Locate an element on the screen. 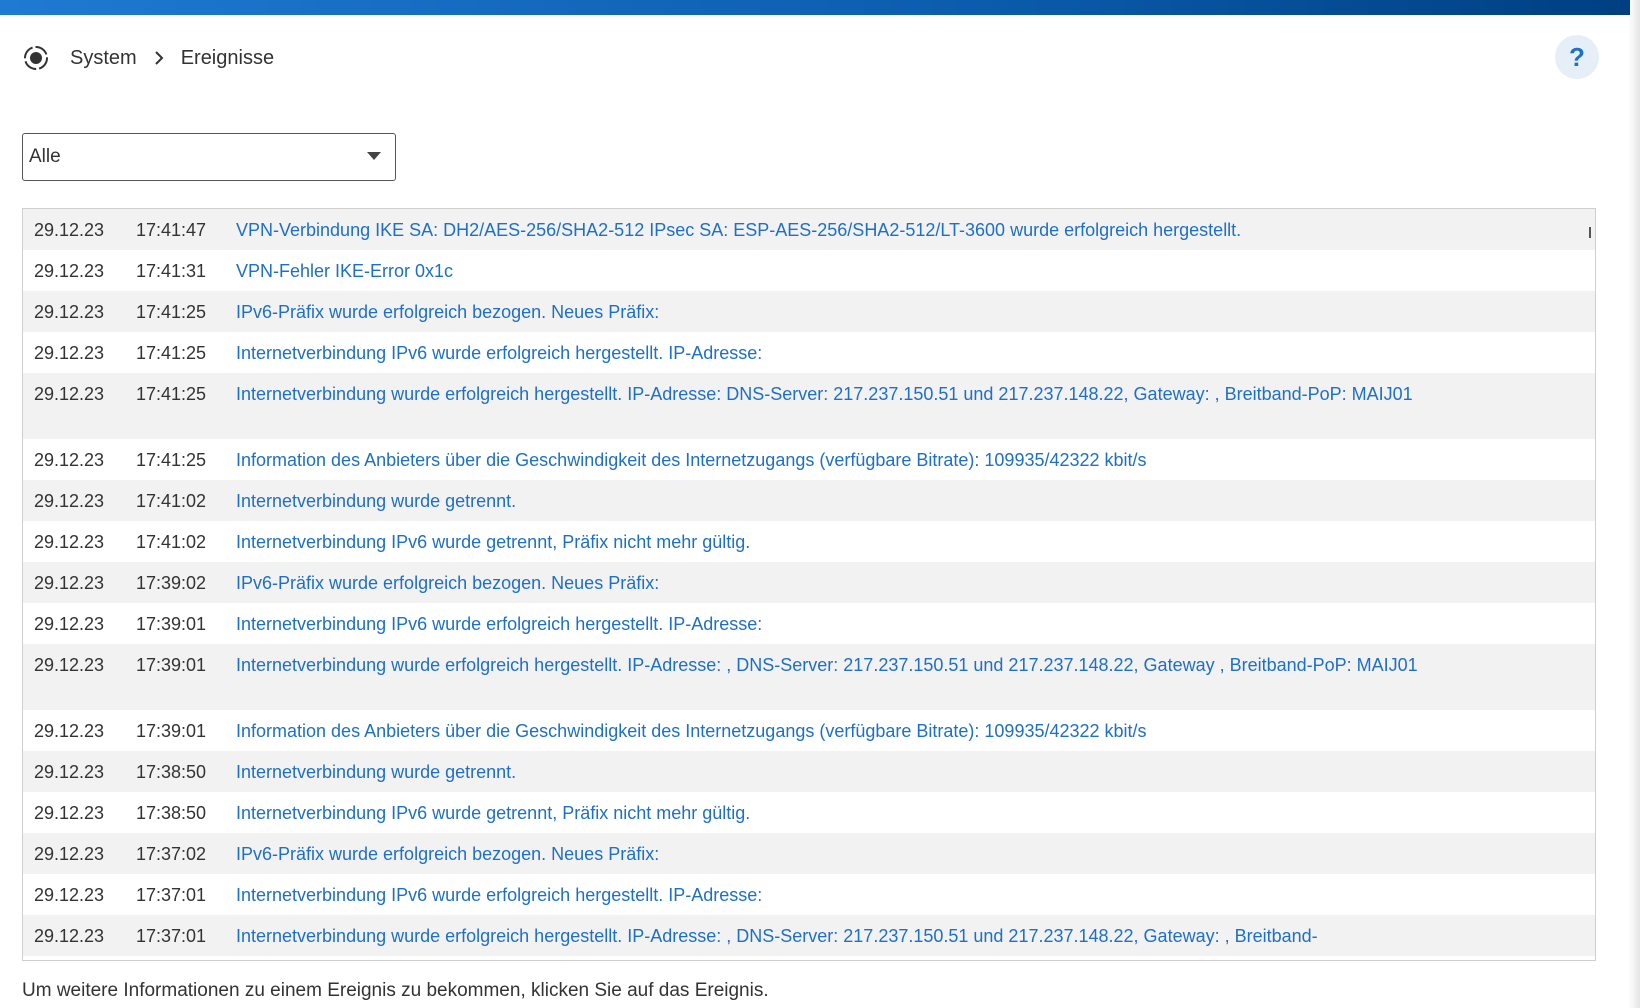  breadcrumb: System Ereignisse is located at coordinates (148, 58).